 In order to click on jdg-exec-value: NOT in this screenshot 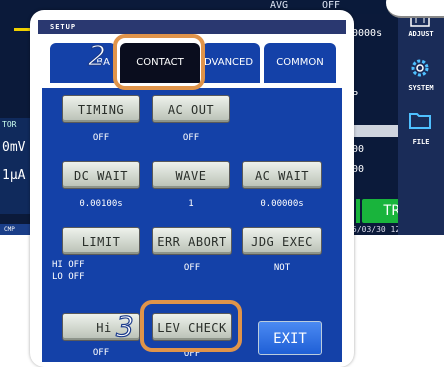, I will do `click(282, 268)`.